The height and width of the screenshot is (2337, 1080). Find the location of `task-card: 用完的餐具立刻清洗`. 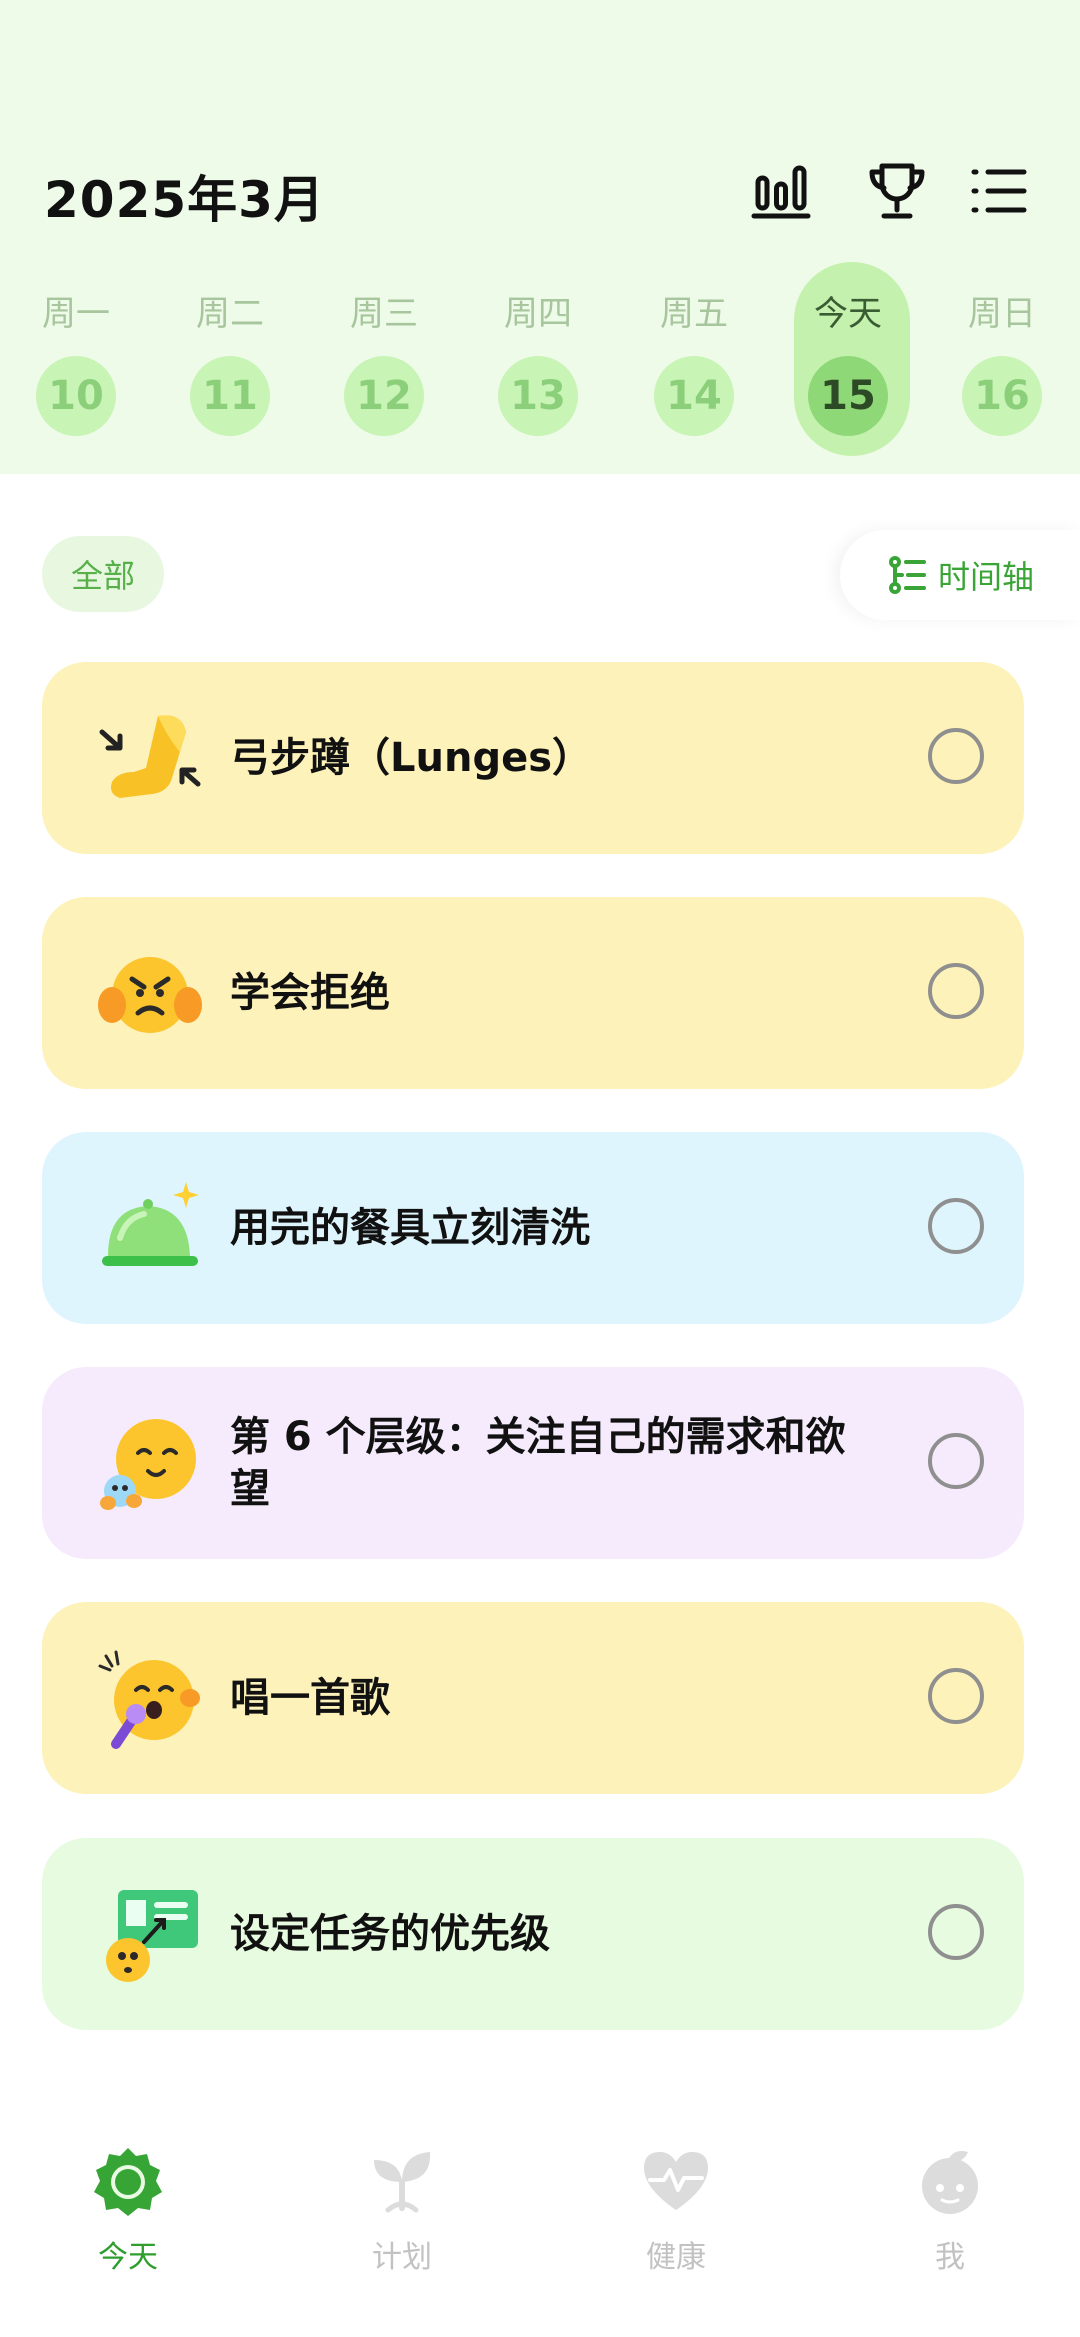

task-card: 用完的餐具立刻清洗 is located at coordinates (533, 1228).